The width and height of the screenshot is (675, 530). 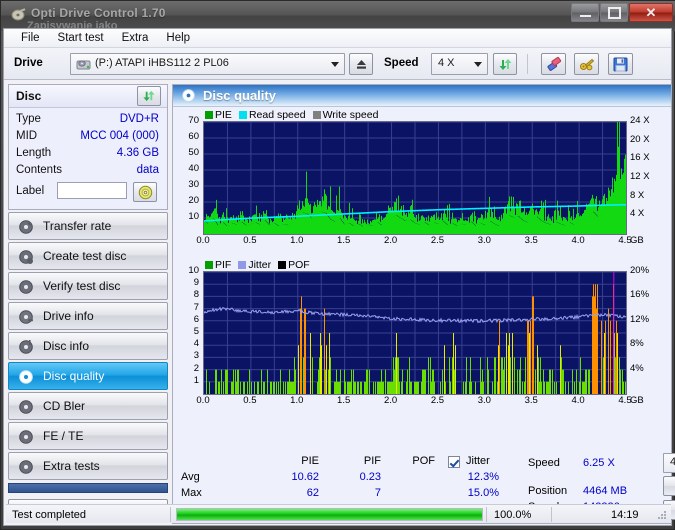 I want to click on legend-item-pie: PIE, so click(x=218, y=115).